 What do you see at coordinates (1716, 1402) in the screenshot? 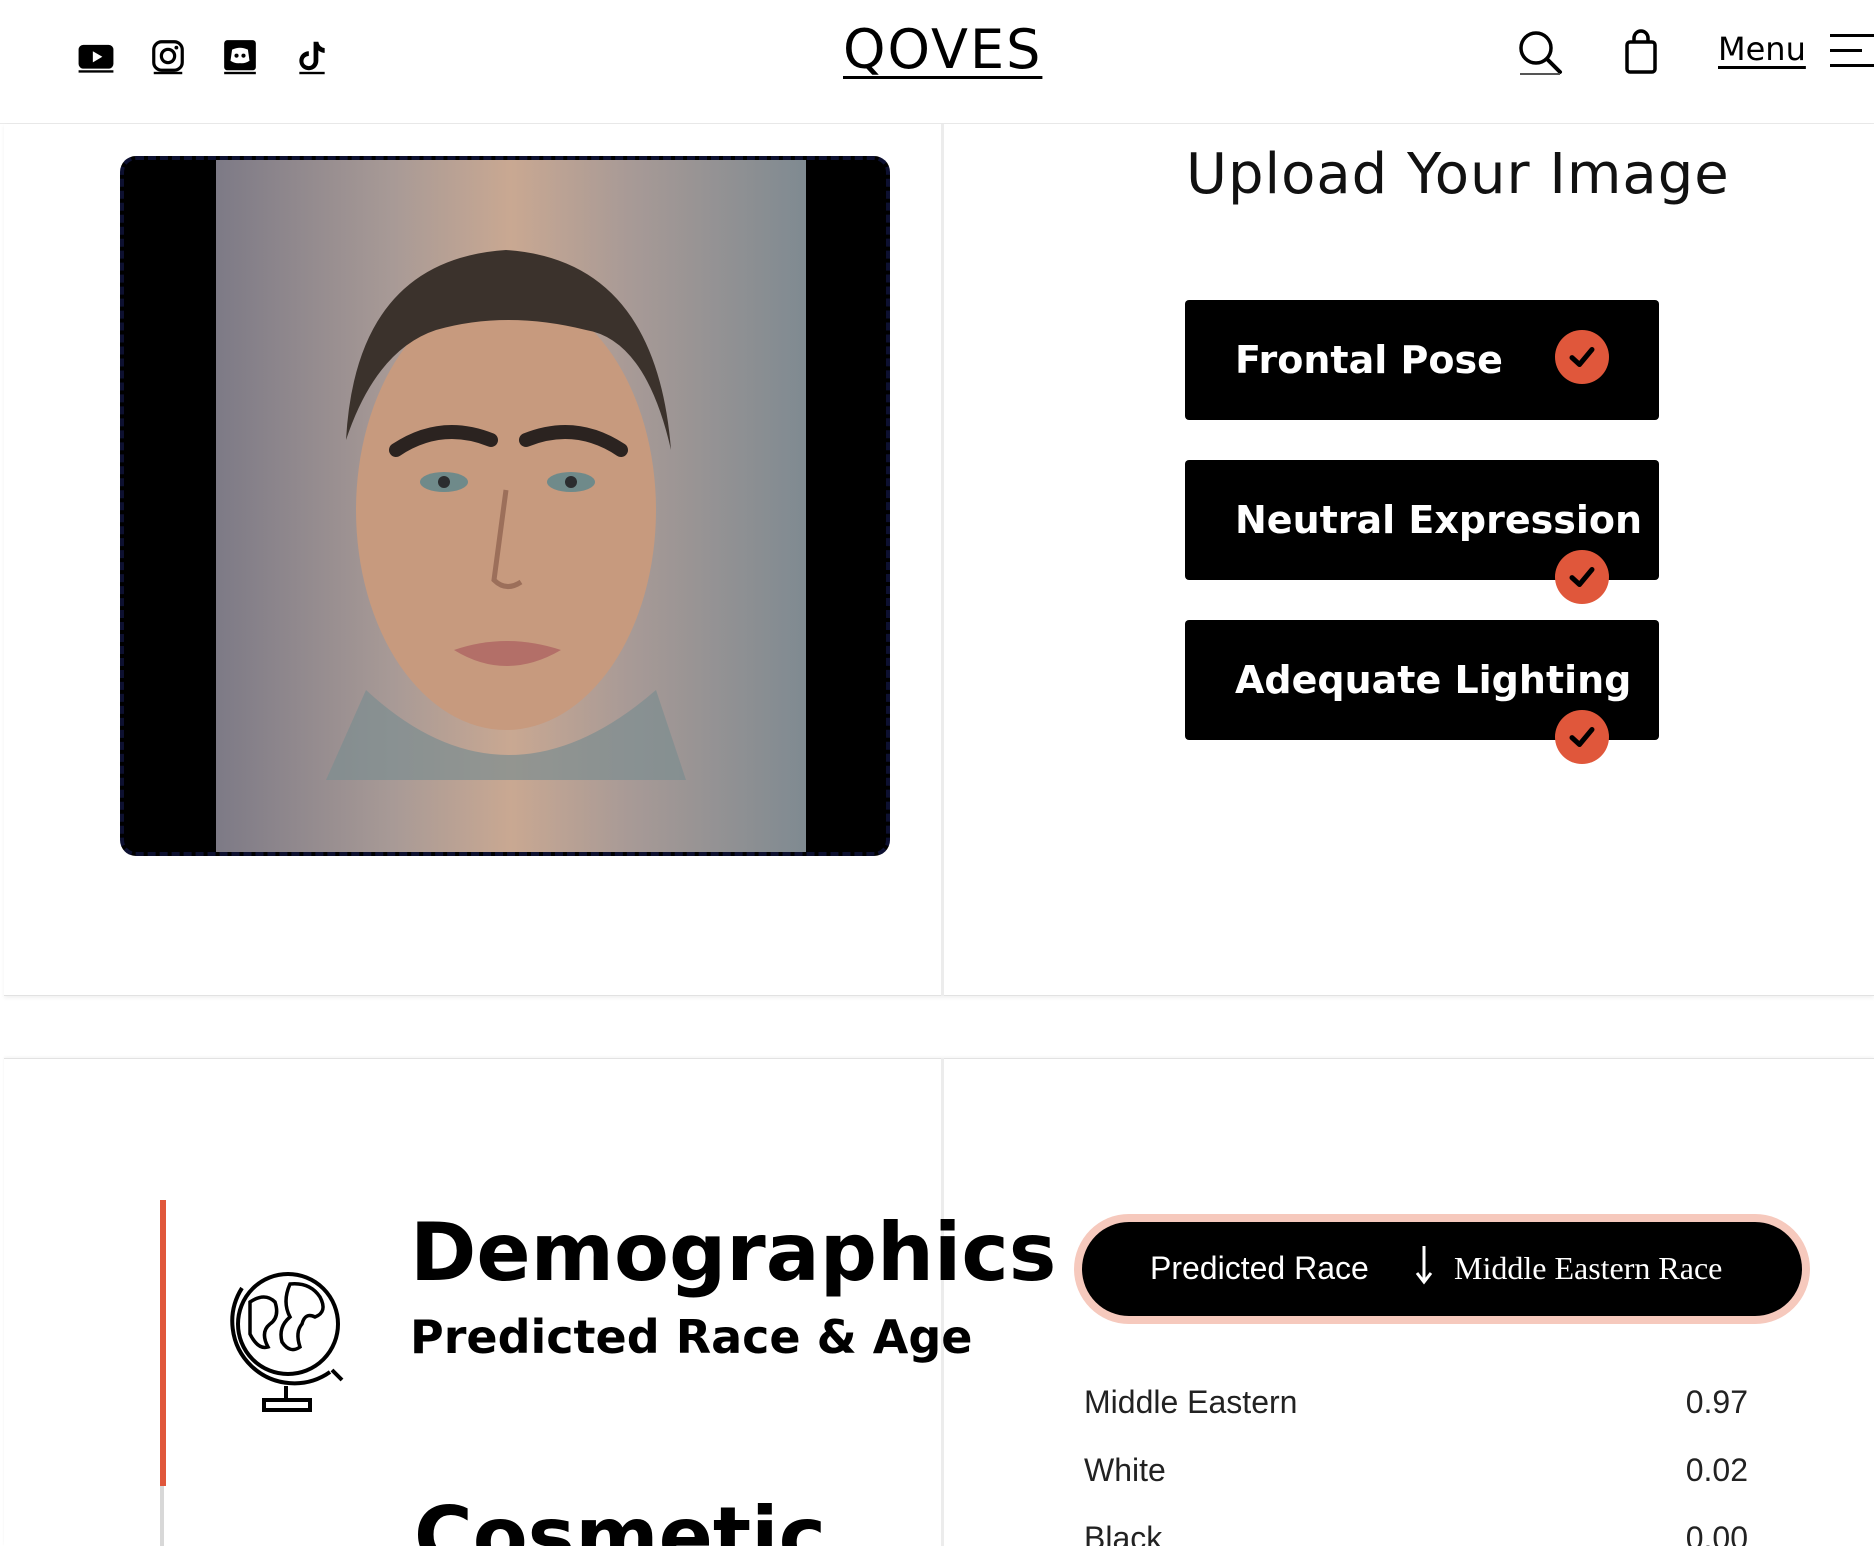
I see `race-score: 0.97` at bounding box center [1716, 1402].